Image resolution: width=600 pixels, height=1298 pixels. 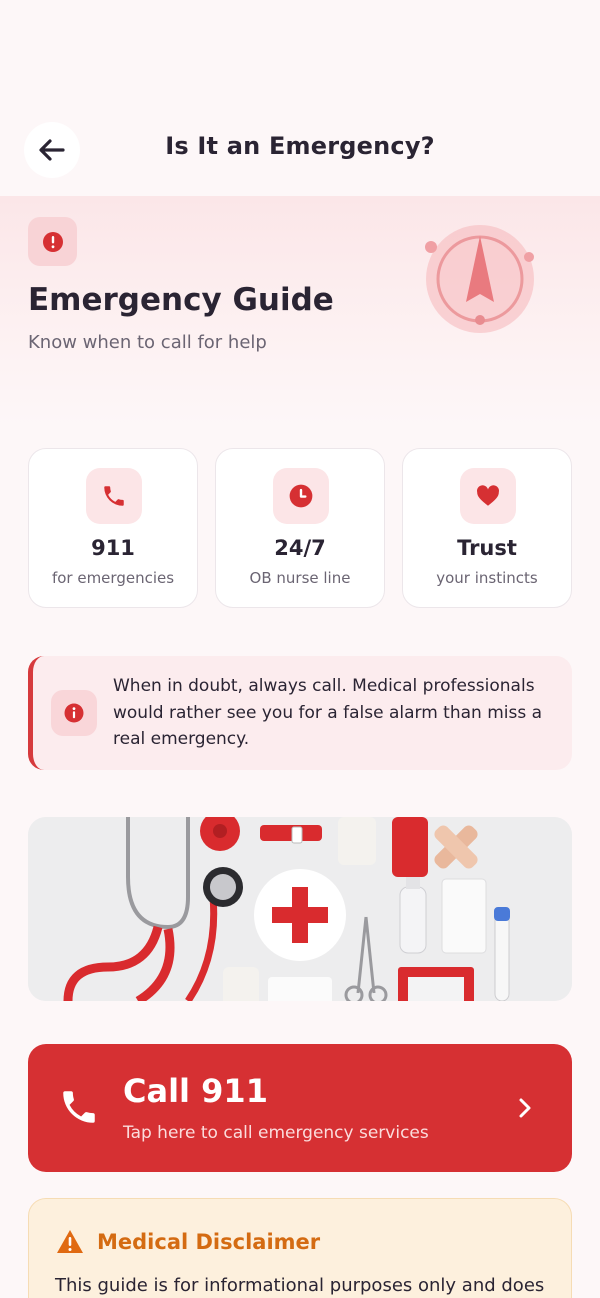 What do you see at coordinates (113, 548) in the screenshot?
I see `stat-value: 911` at bounding box center [113, 548].